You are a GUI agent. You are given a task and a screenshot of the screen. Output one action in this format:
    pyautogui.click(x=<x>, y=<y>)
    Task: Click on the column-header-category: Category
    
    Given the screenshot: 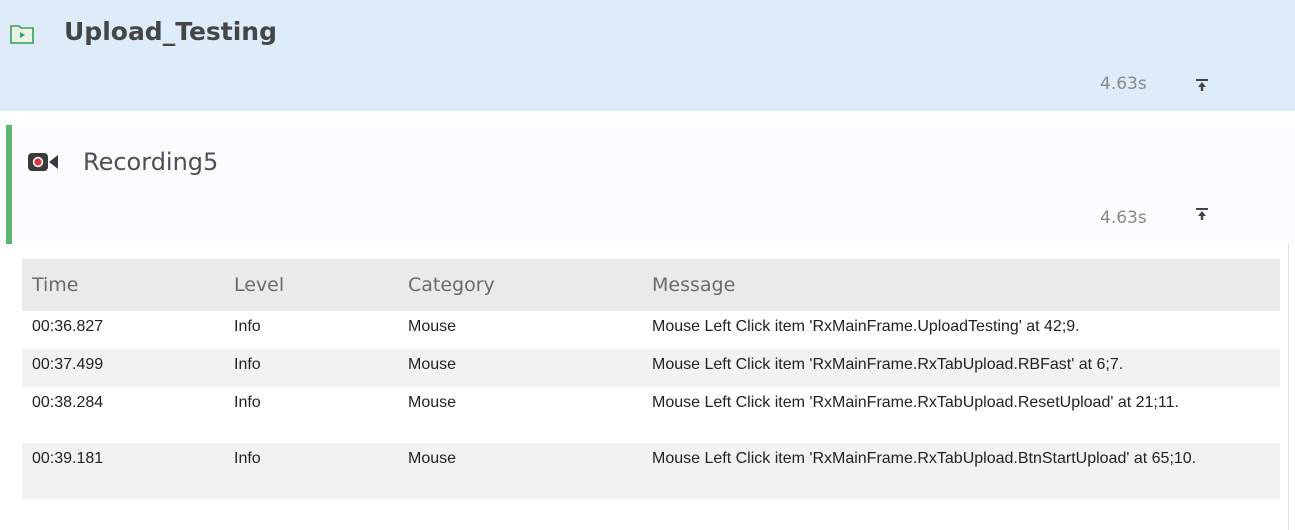 What is the action you would take?
    pyautogui.click(x=520, y=285)
    